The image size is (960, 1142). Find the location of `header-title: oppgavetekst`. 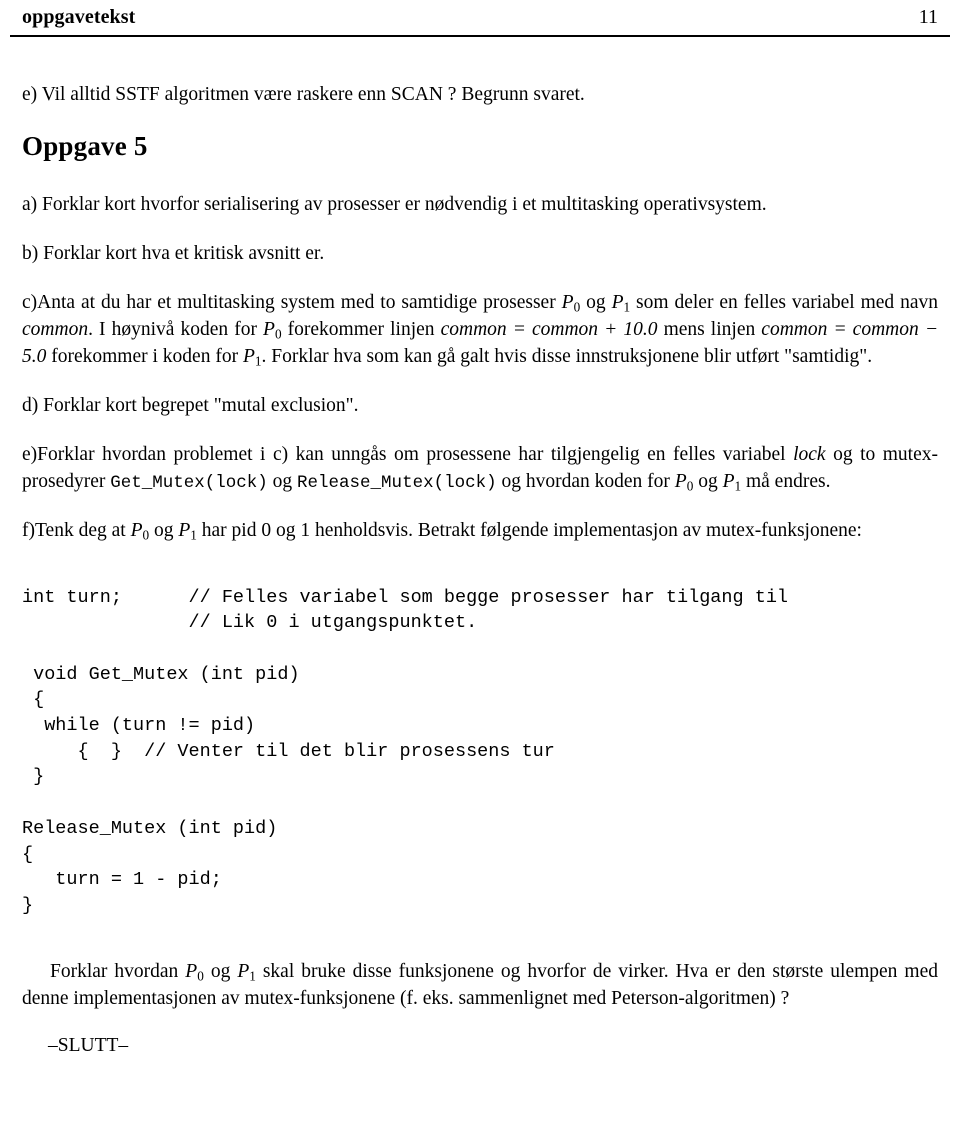

header-title: oppgavetekst is located at coordinates (79, 17).